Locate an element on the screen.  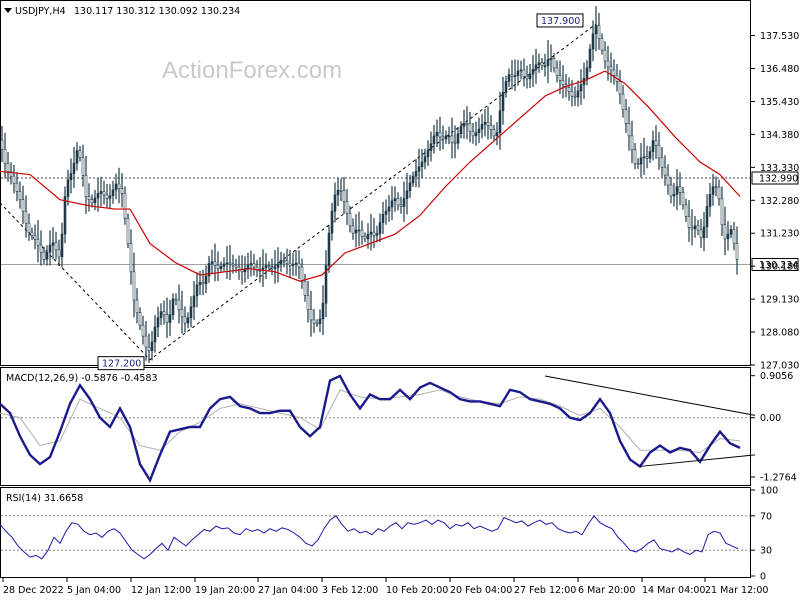
price-y-tick-label: 132.280 is located at coordinates (779, 201).